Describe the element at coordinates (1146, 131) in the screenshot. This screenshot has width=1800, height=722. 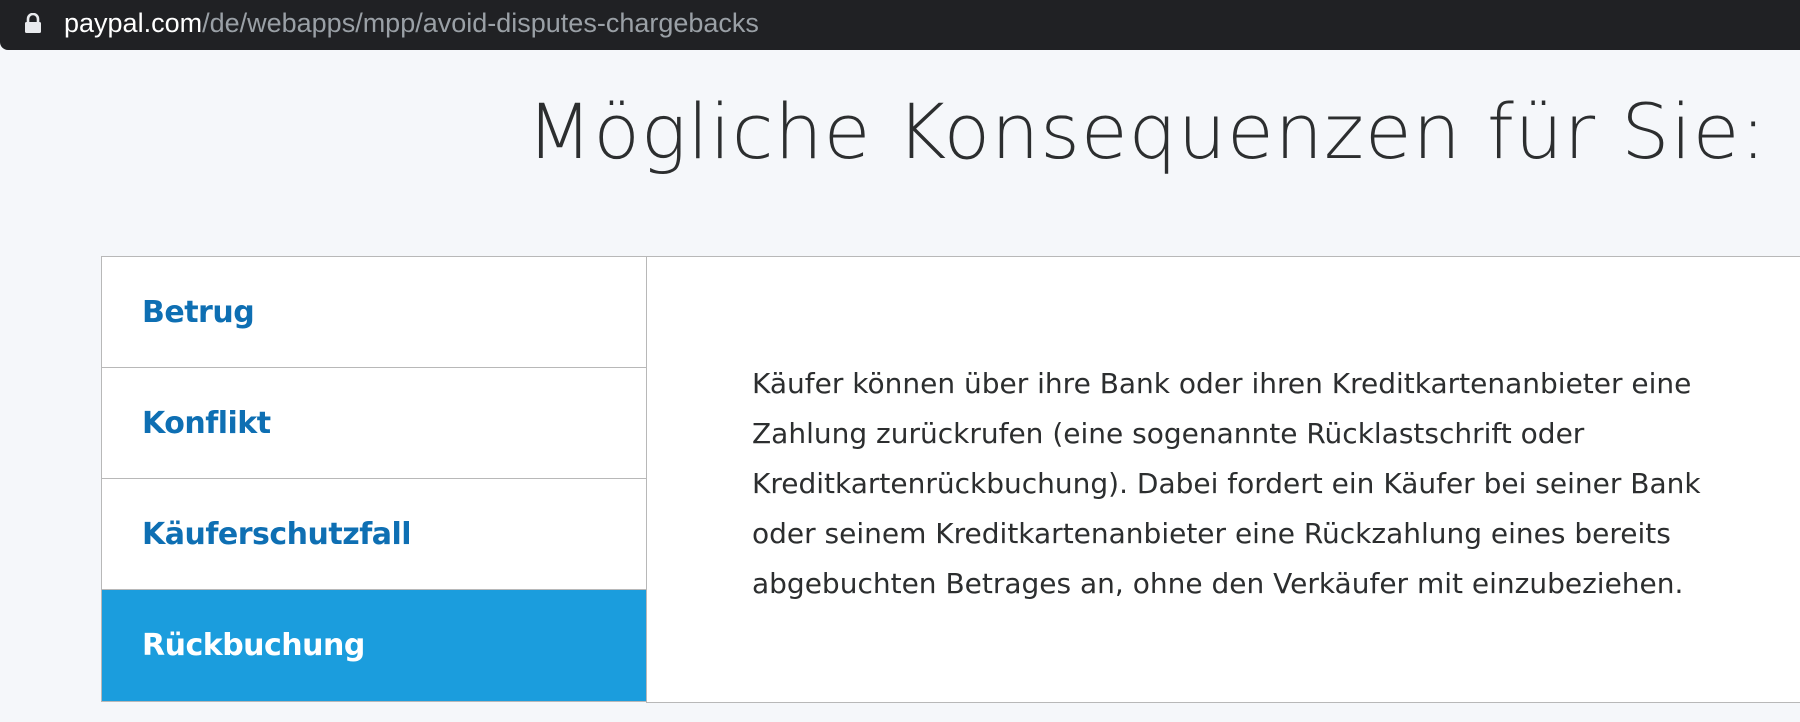
I see `page-title: Mögliche Konsequenzen für Sie:` at that location.